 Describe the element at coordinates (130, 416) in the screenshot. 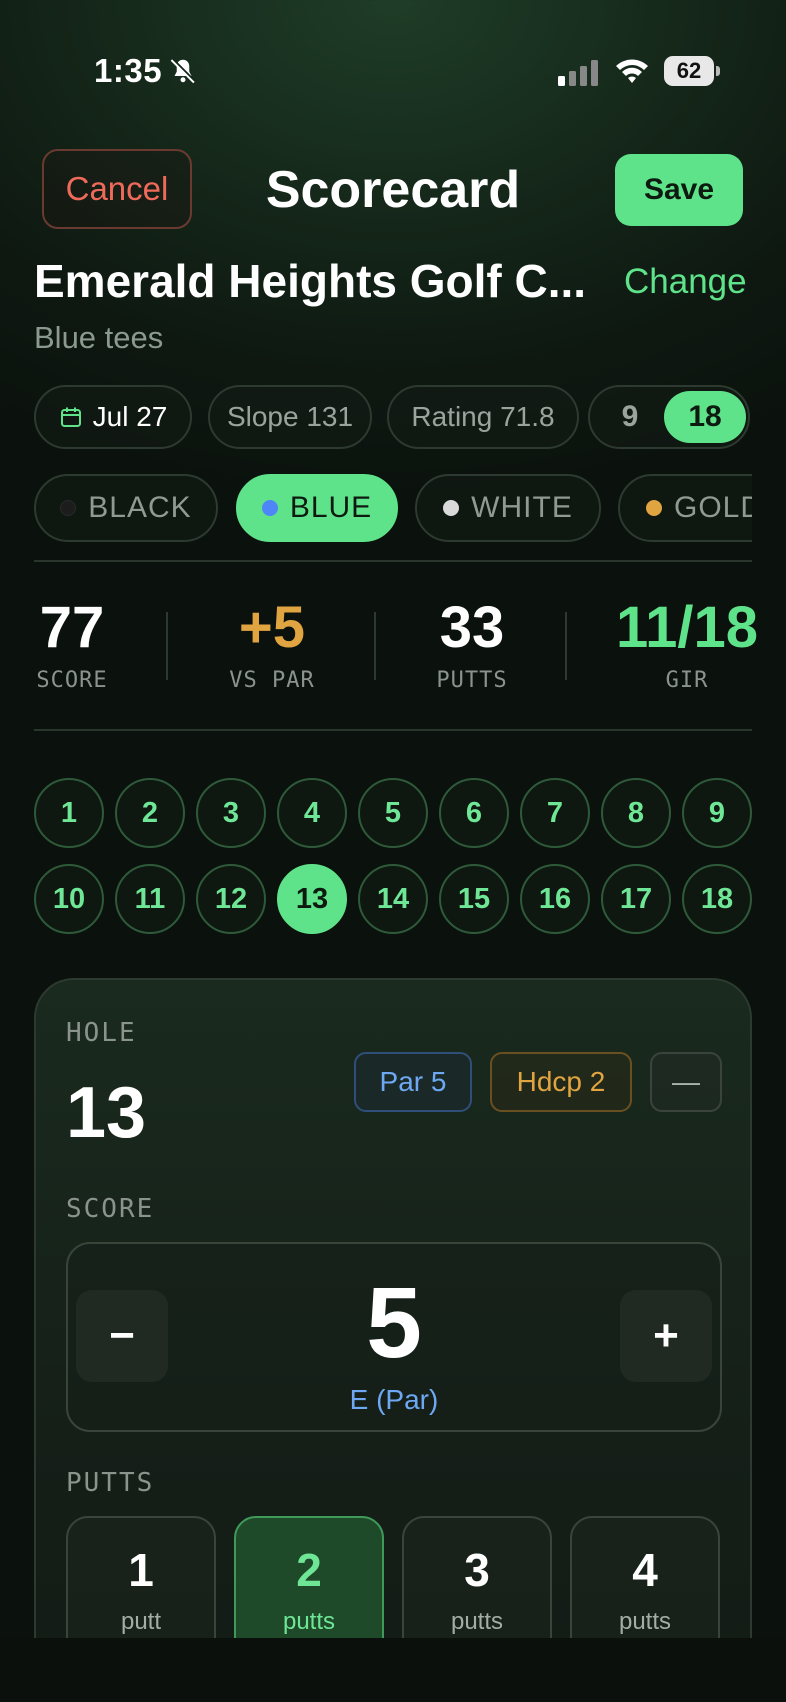

I see `date-text: Jul 27` at that location.